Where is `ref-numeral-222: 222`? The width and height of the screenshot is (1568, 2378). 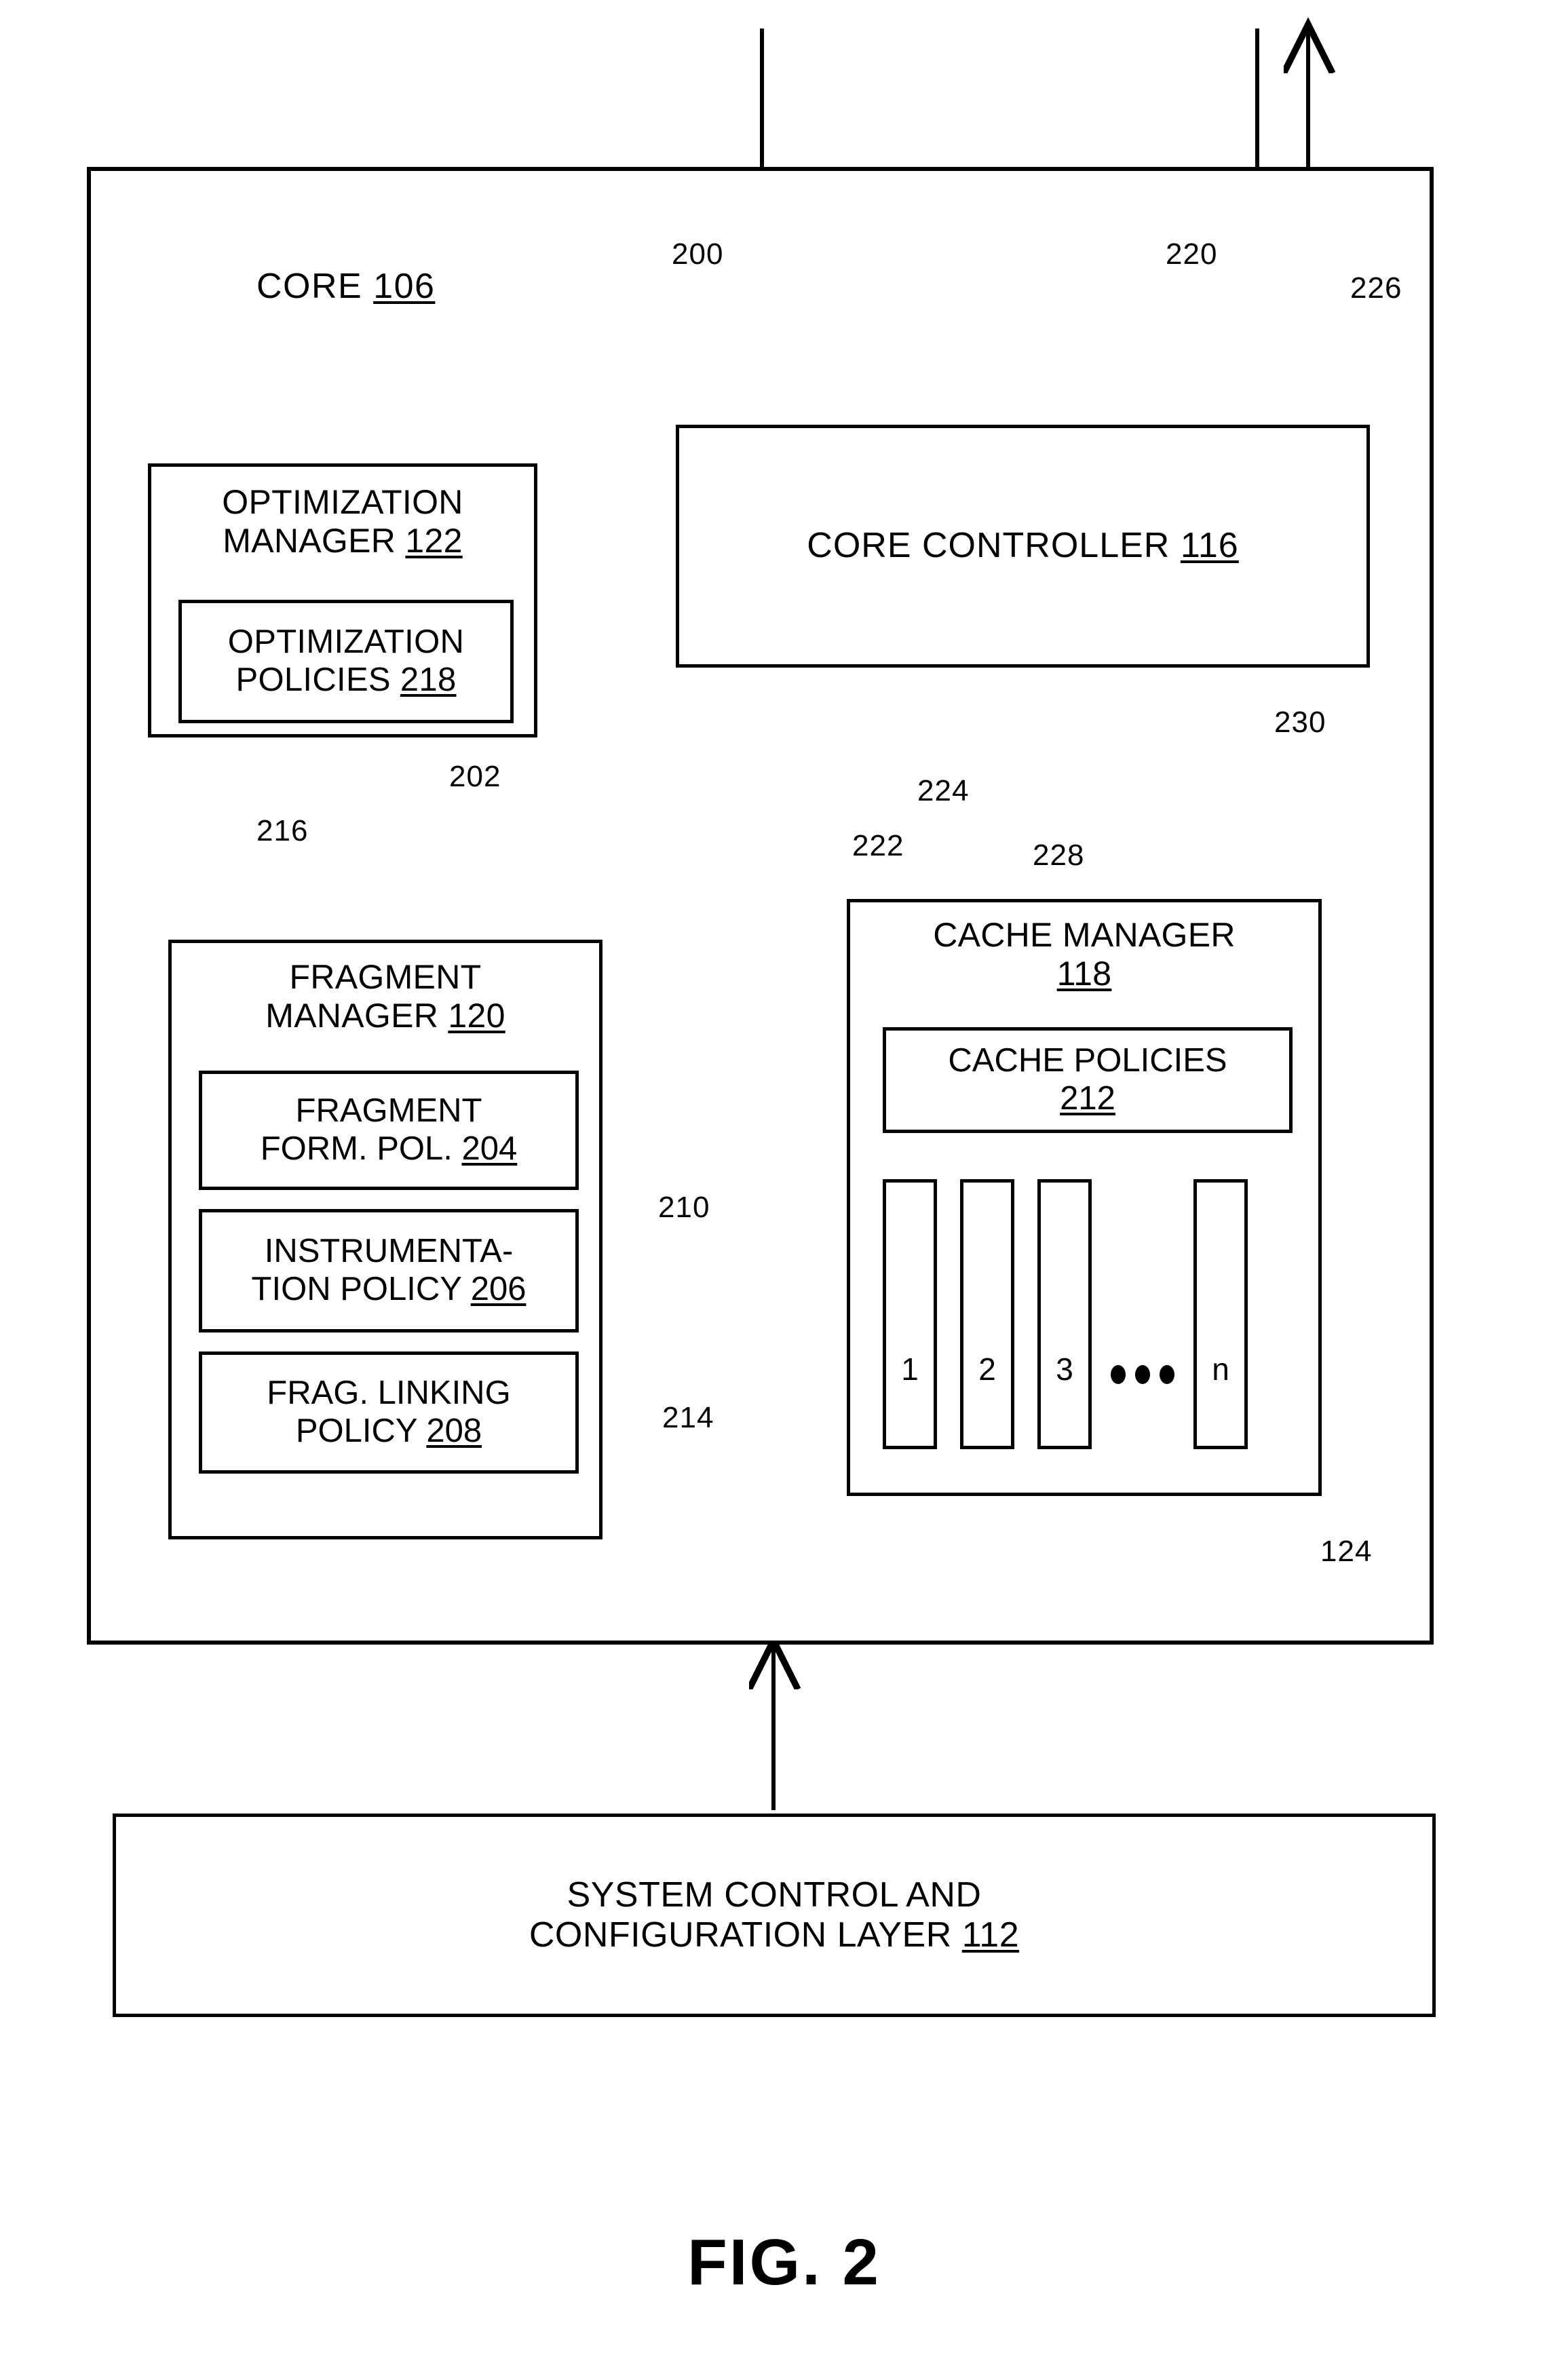
ref-numeral-222: 222 is located at coordinates (878, 845).